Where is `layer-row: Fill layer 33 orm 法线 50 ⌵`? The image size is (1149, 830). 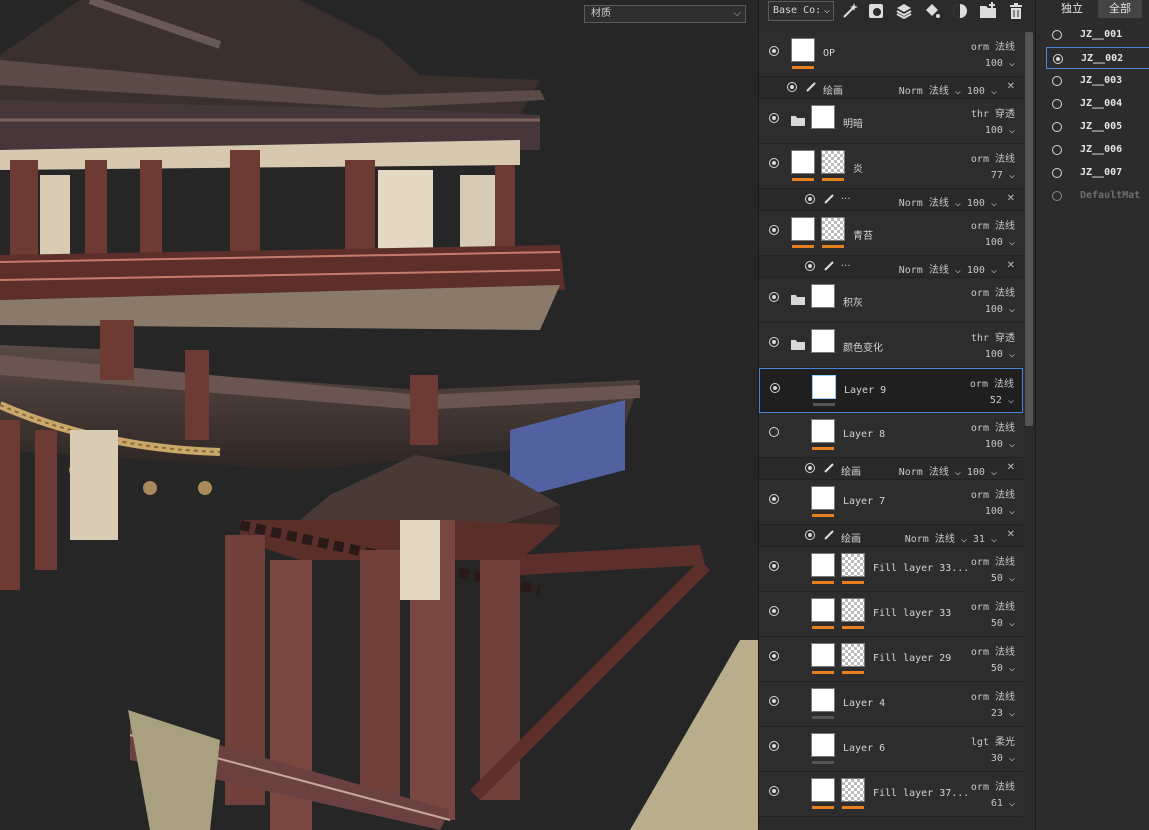 layer-row: Fill layer 33 orm 法线 50 ⌵ is located at coordinates (891, 614).